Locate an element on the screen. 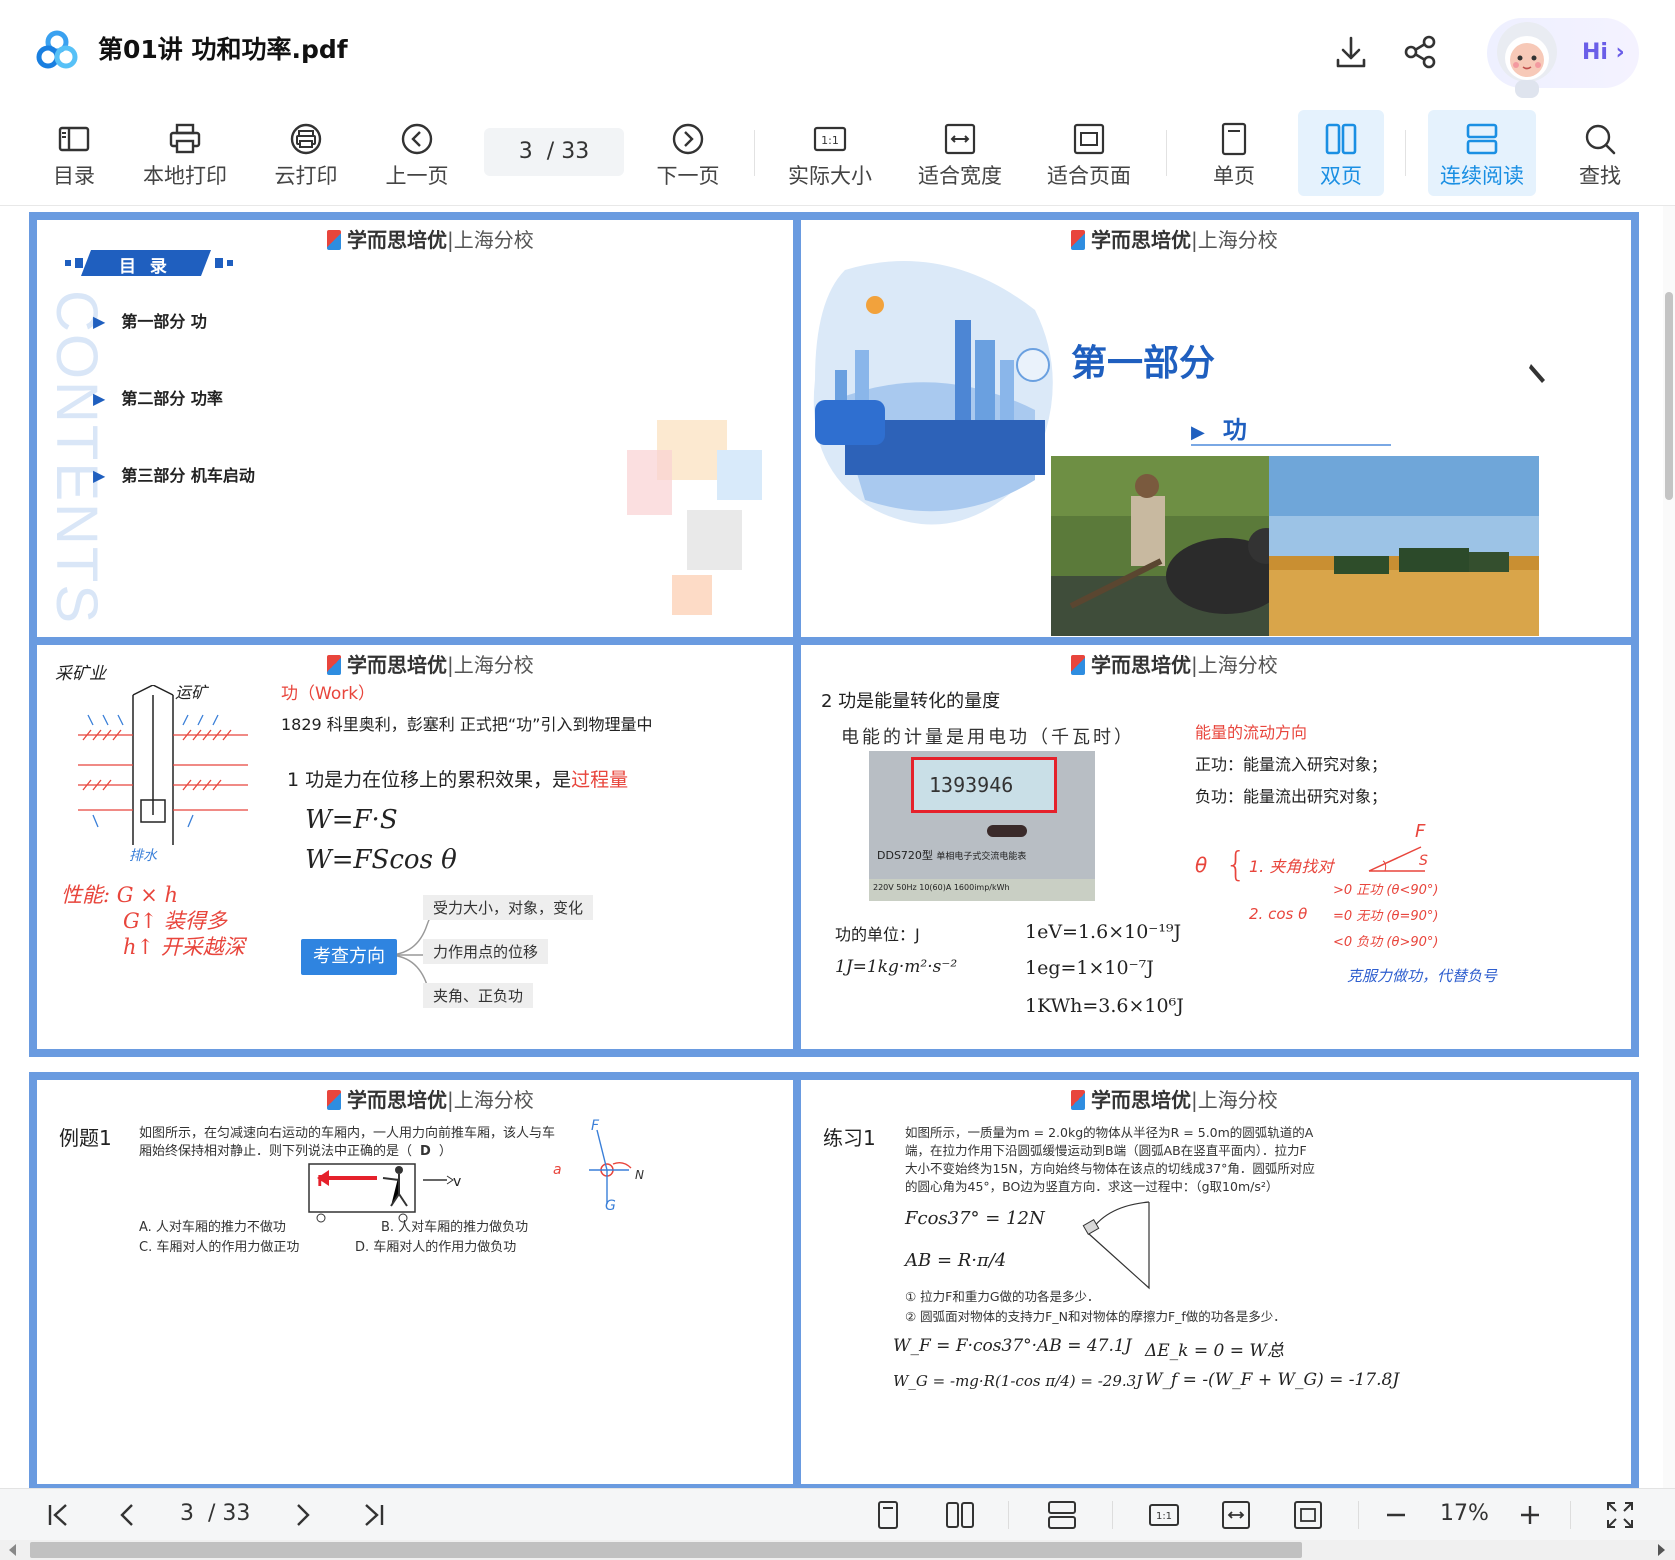 The width and height of the screenshot is (1675, 1560). handwritten-calc: Fcos37° = 12N is located at coordinates (975, 1218).